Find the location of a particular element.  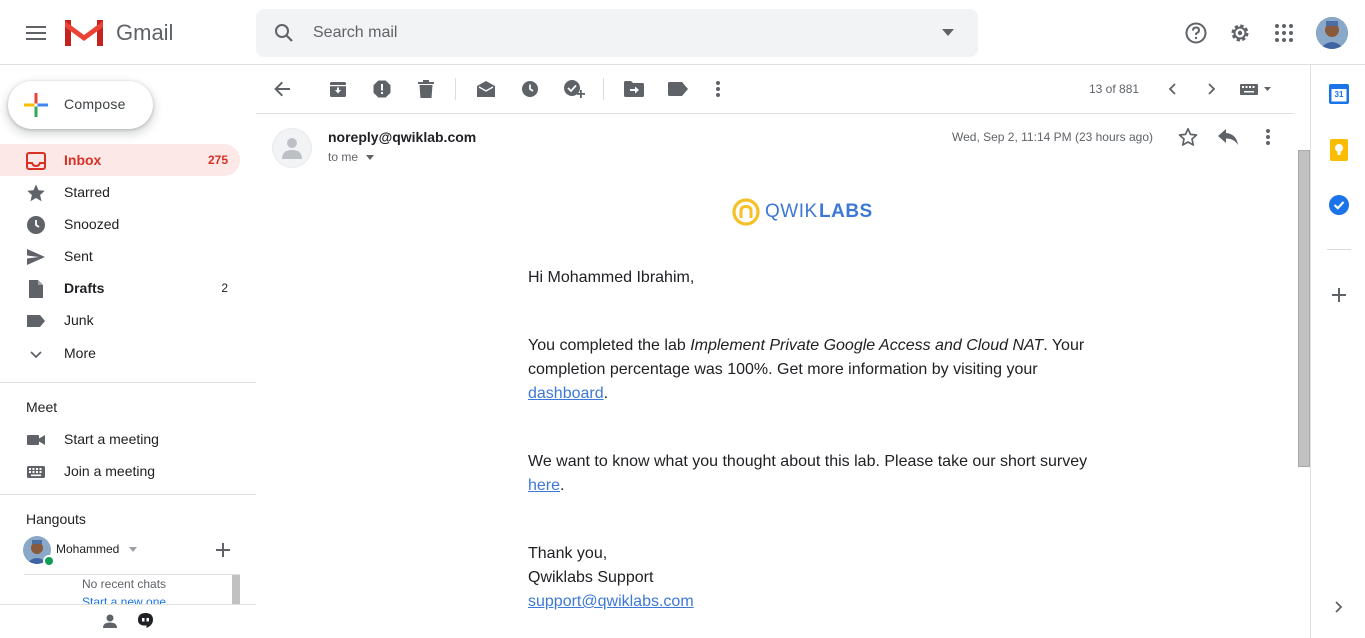

message-scrollbar is located at coordinates (1304, 308).